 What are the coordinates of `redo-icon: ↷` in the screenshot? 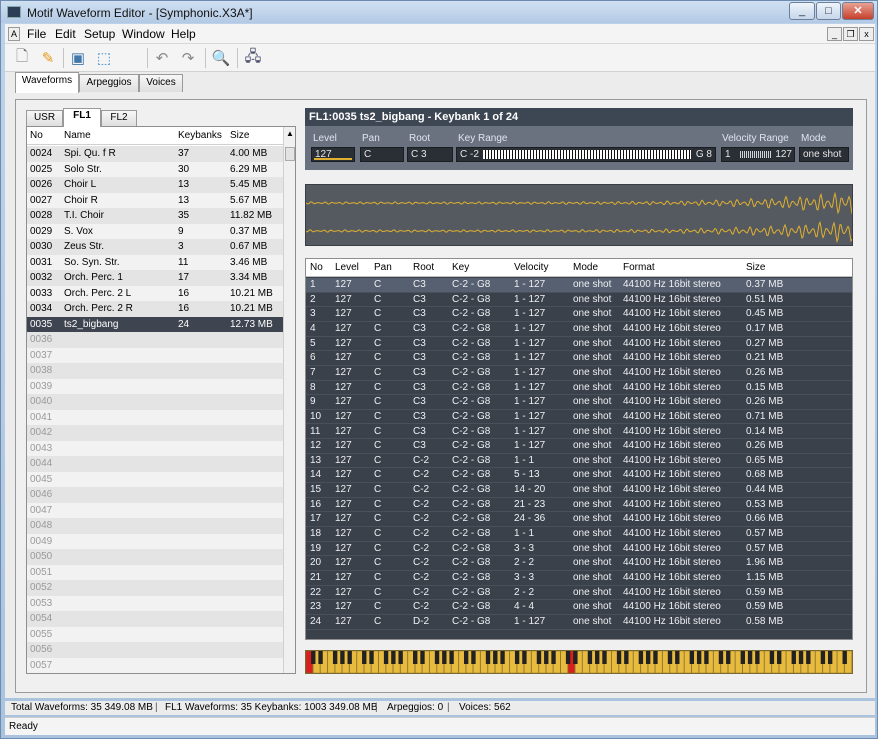 It's located at (188, 58).